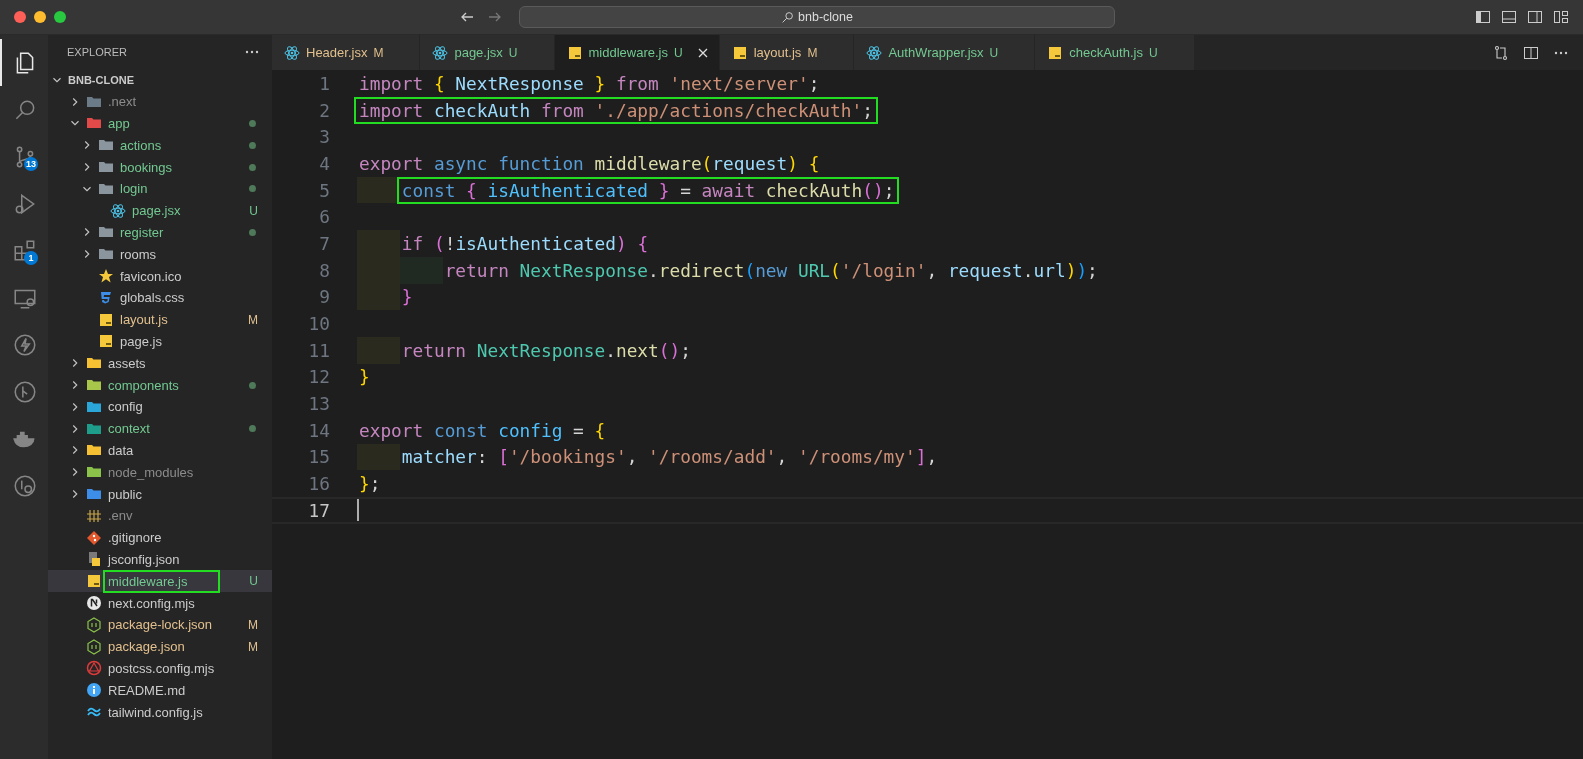 The height and width of the screenshot is (759, 1583). I want to click on tree-item: rooms, so click(160, 254).